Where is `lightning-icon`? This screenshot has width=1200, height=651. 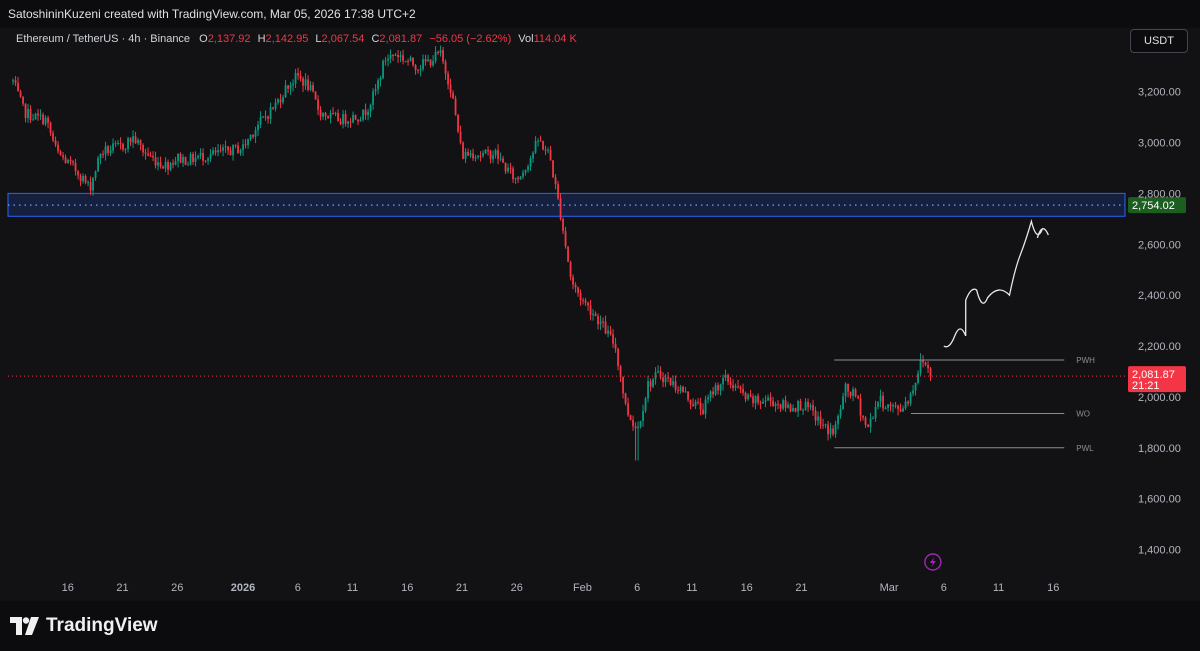 lightning-icon is located at coordinates (933, 562).